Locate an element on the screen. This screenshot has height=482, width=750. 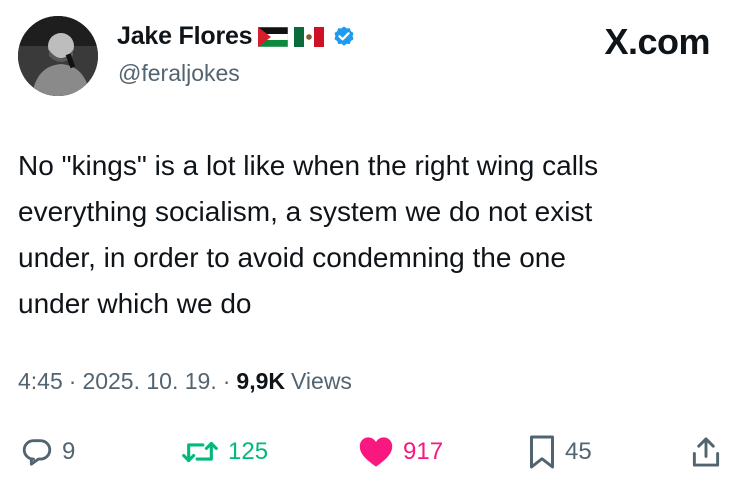
tweet-time: 4:45 is located at coordinates (40, 381).